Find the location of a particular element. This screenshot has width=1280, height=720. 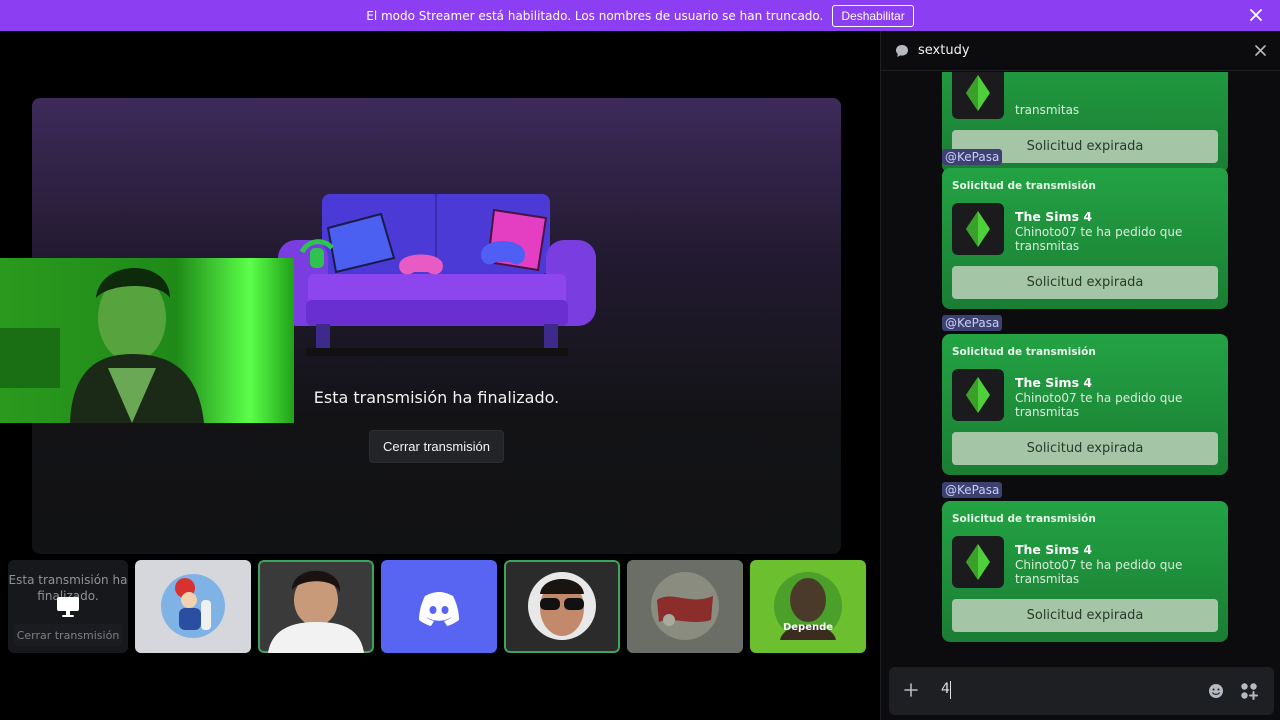

monitor-icon is located at coordinates (68, 607).